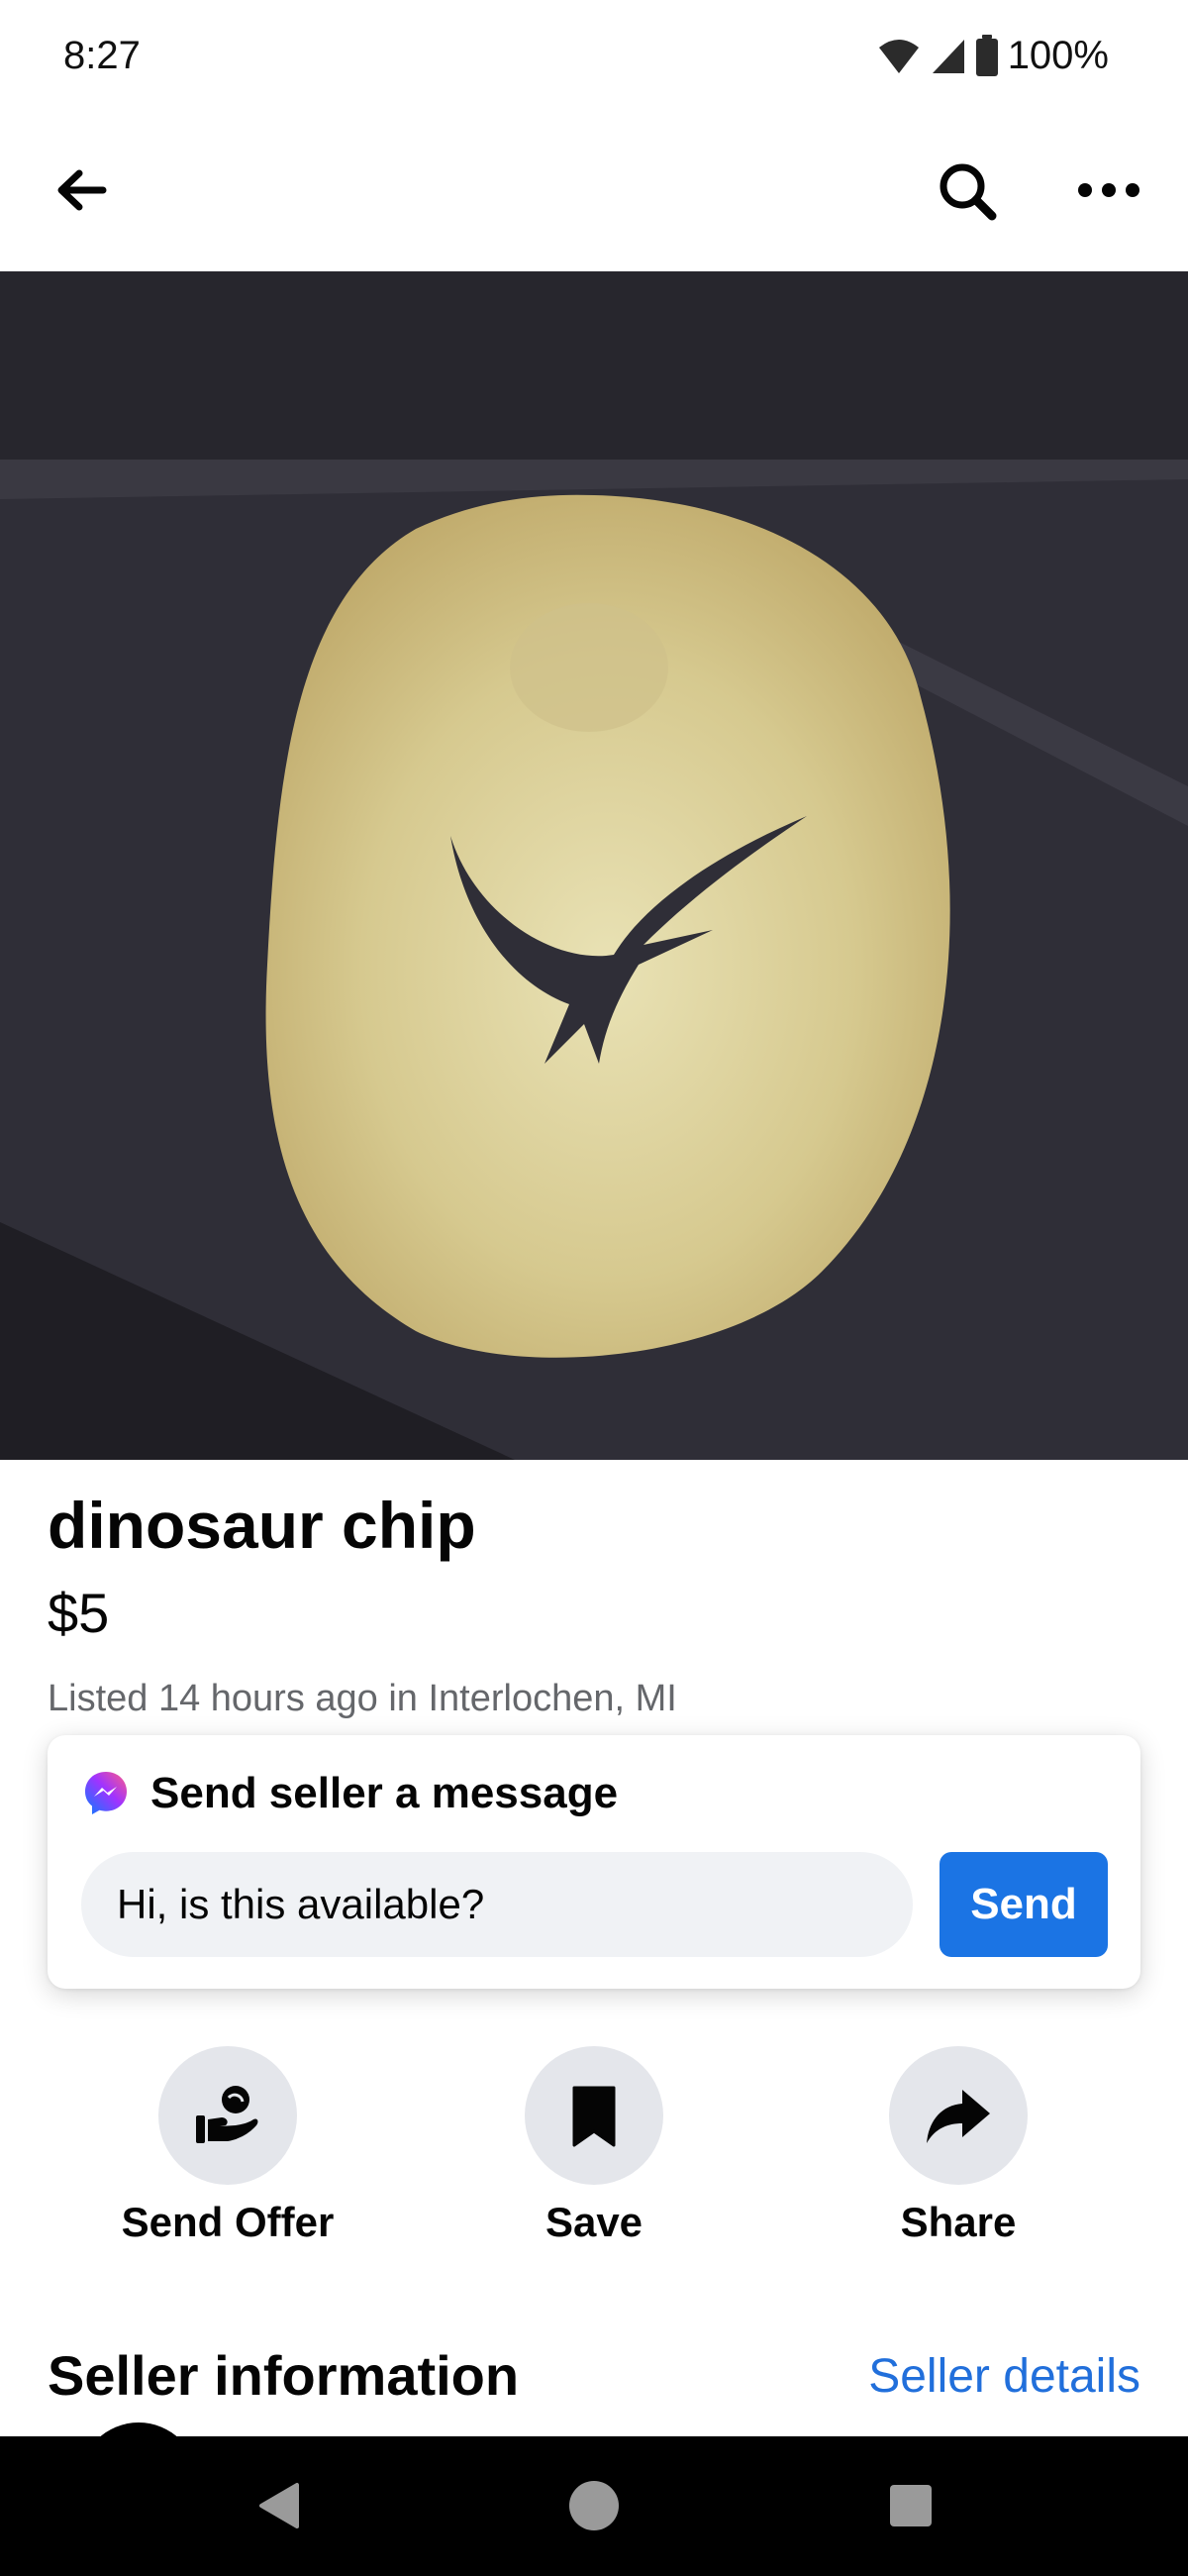 The height and width of the screenshot is (2576, 1188). Describe the element at coordinates (284, 2375) in the screenshot. I see `seller-information-heading: Seller information` at that location.